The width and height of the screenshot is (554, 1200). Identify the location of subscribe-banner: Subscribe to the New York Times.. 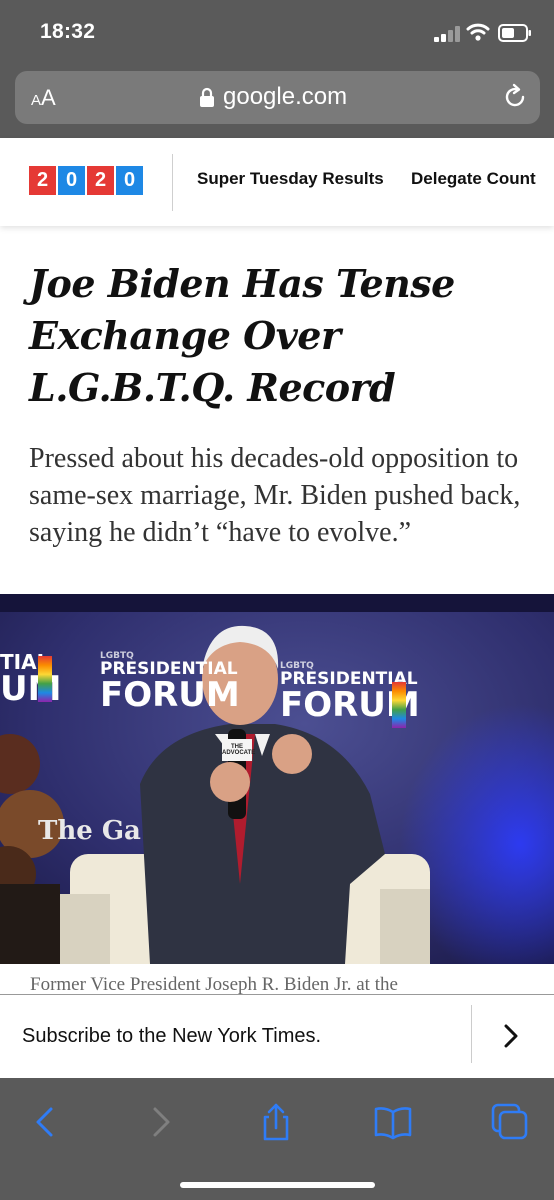
(277, 1036).